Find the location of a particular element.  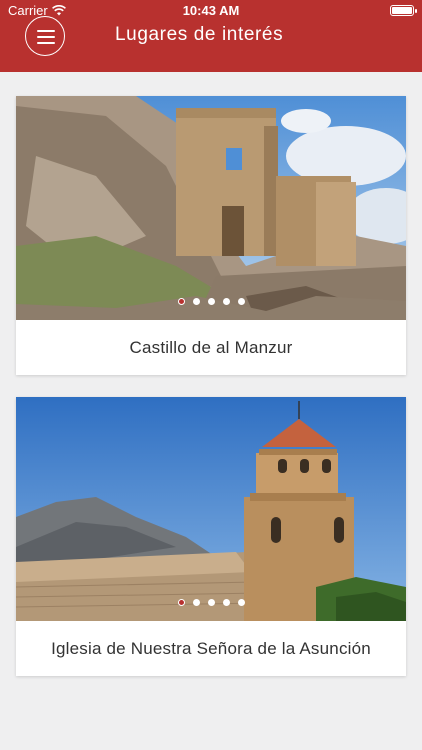

app-header: Carrier 10:43 AM Lugares de interés is located at coordinates (211, 36).